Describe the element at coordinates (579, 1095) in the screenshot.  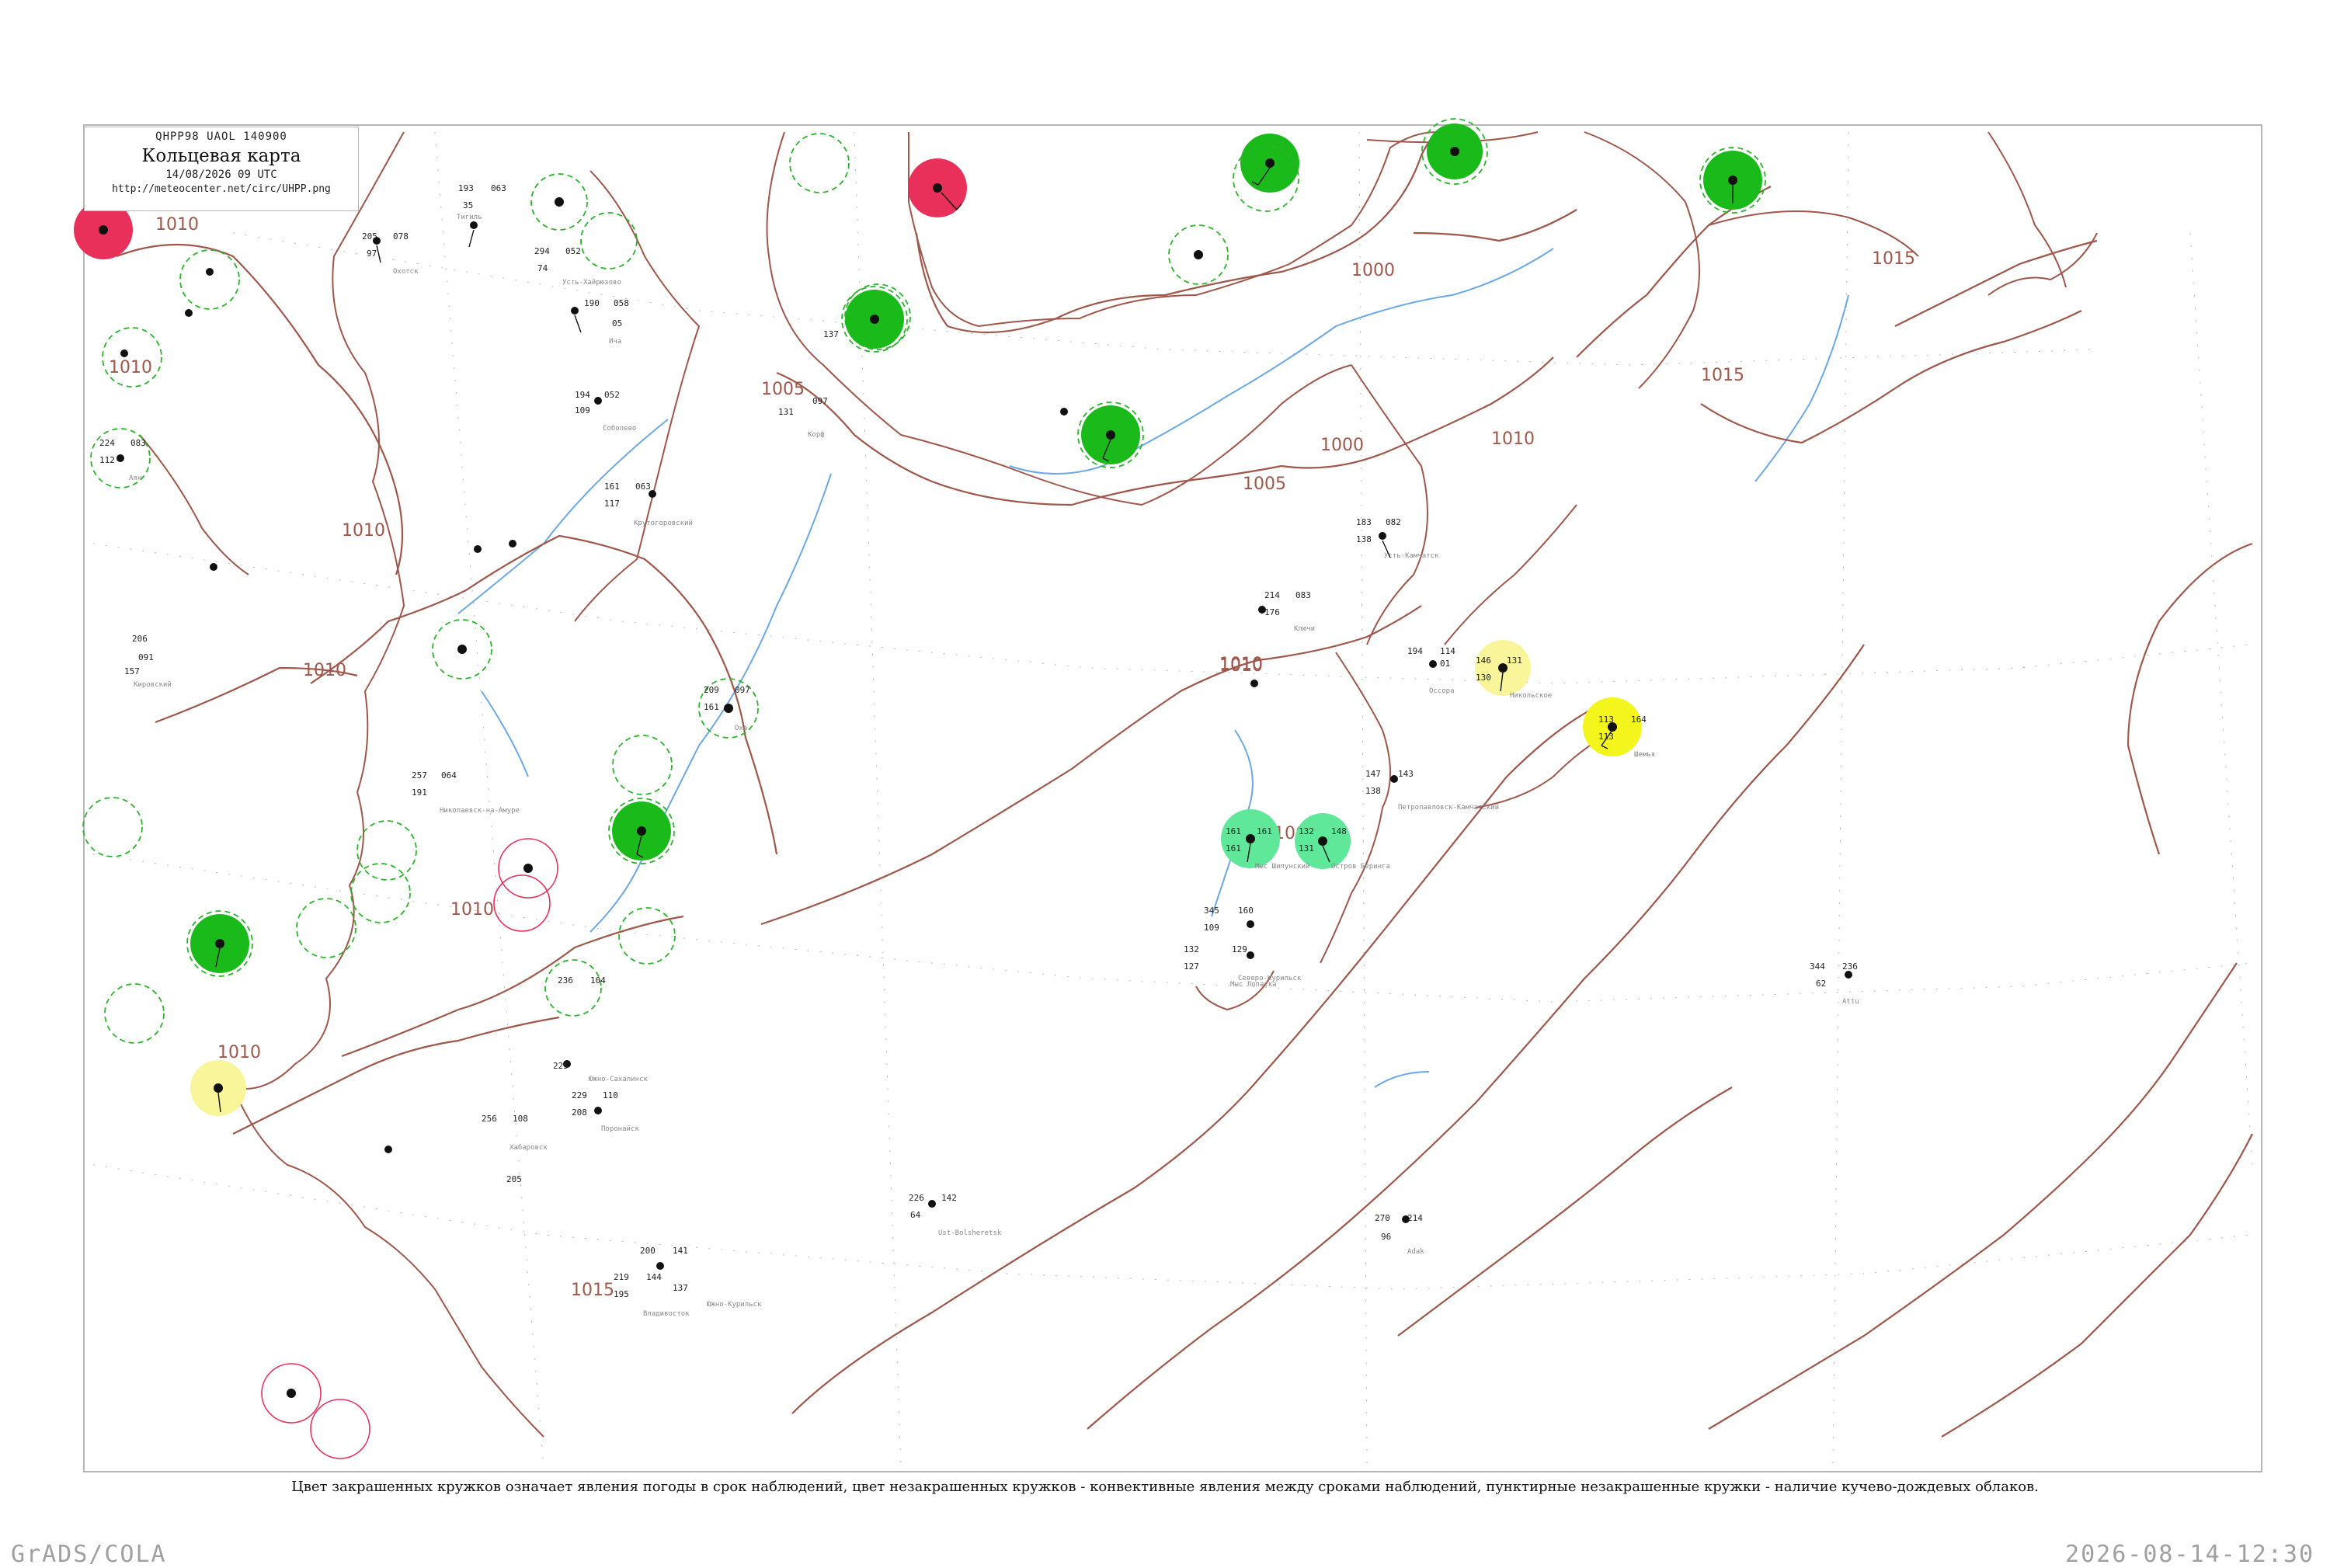
I see `station-temp: 229` at that location.